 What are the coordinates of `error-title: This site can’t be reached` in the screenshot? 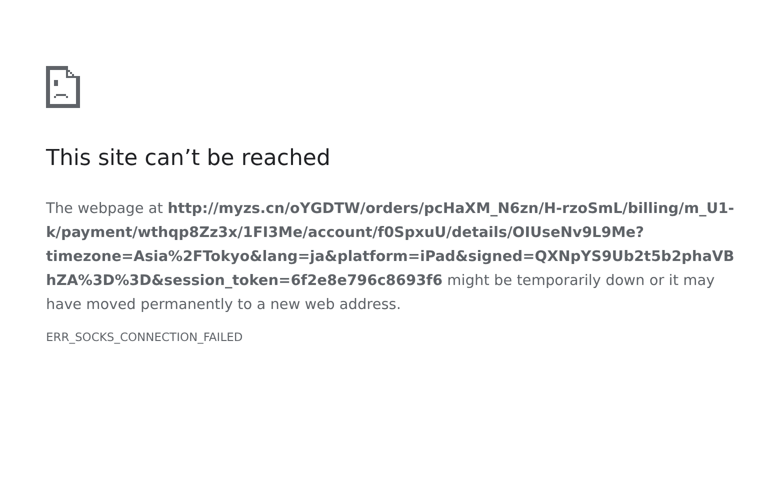 It's located at (188, 159).